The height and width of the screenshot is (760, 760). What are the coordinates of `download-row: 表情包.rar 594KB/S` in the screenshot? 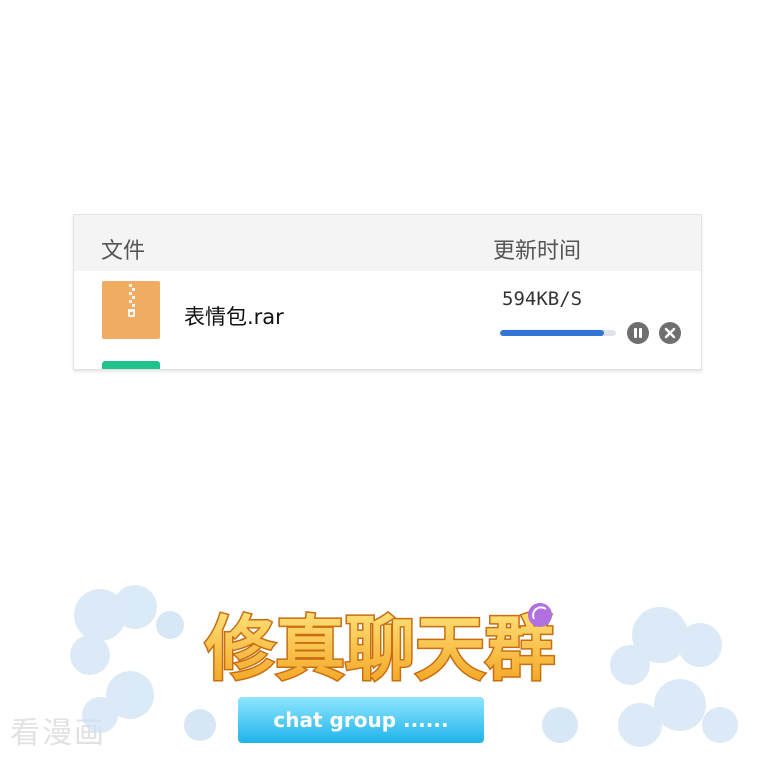 It's located at (387, 320).